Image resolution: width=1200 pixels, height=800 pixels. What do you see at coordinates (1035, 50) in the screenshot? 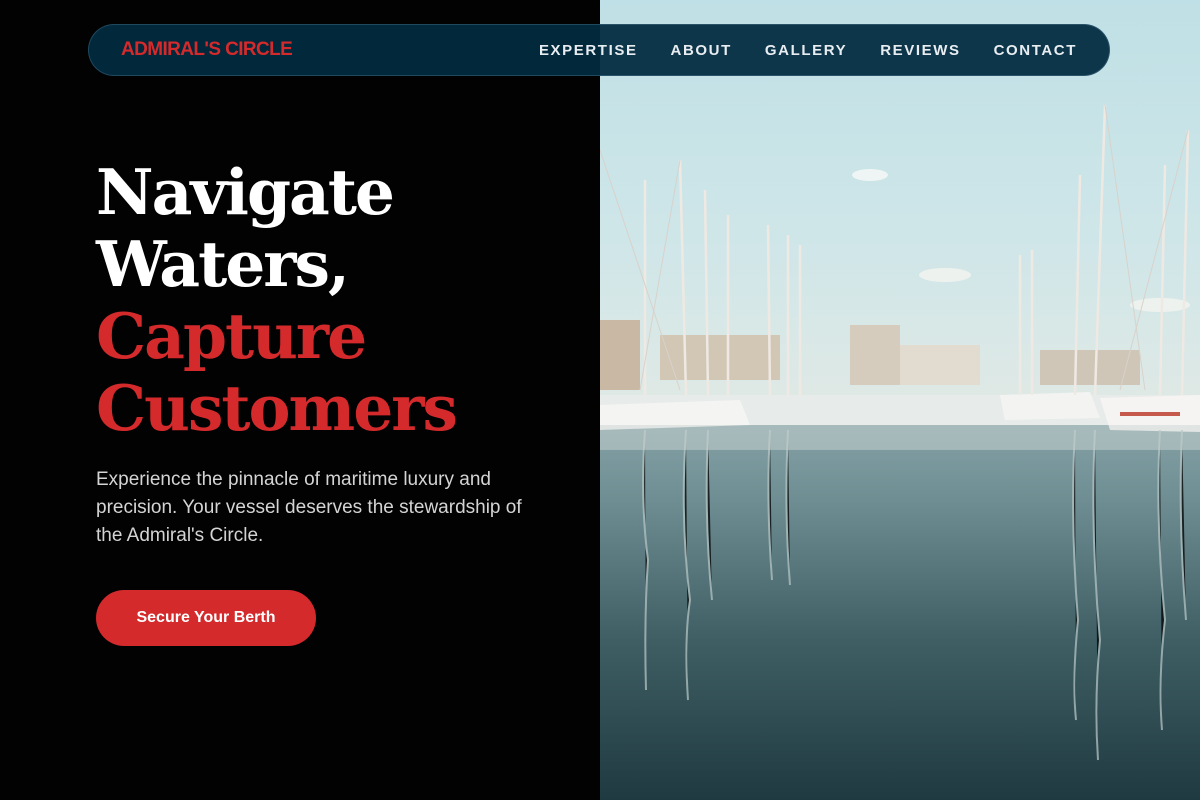
I see `nav-link-contact: CONTACT` at bounding box center [1035, 50].